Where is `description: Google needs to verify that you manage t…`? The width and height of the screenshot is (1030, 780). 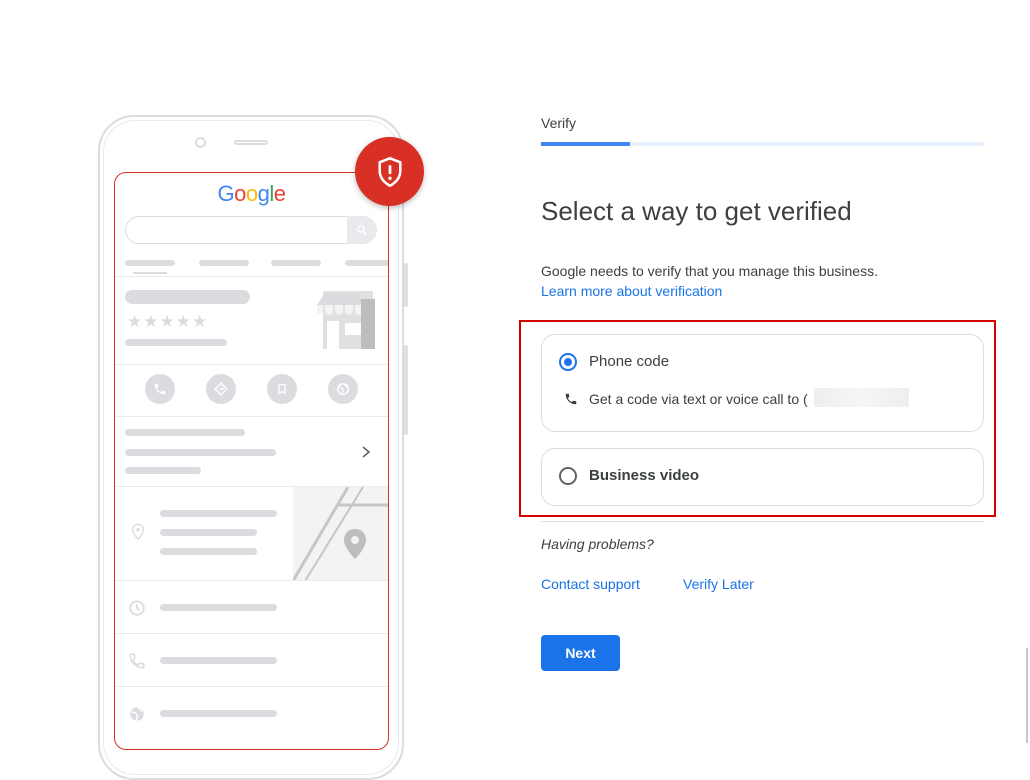
description: Google needs to verify that you manage t… is located at coordinates (709, 271).